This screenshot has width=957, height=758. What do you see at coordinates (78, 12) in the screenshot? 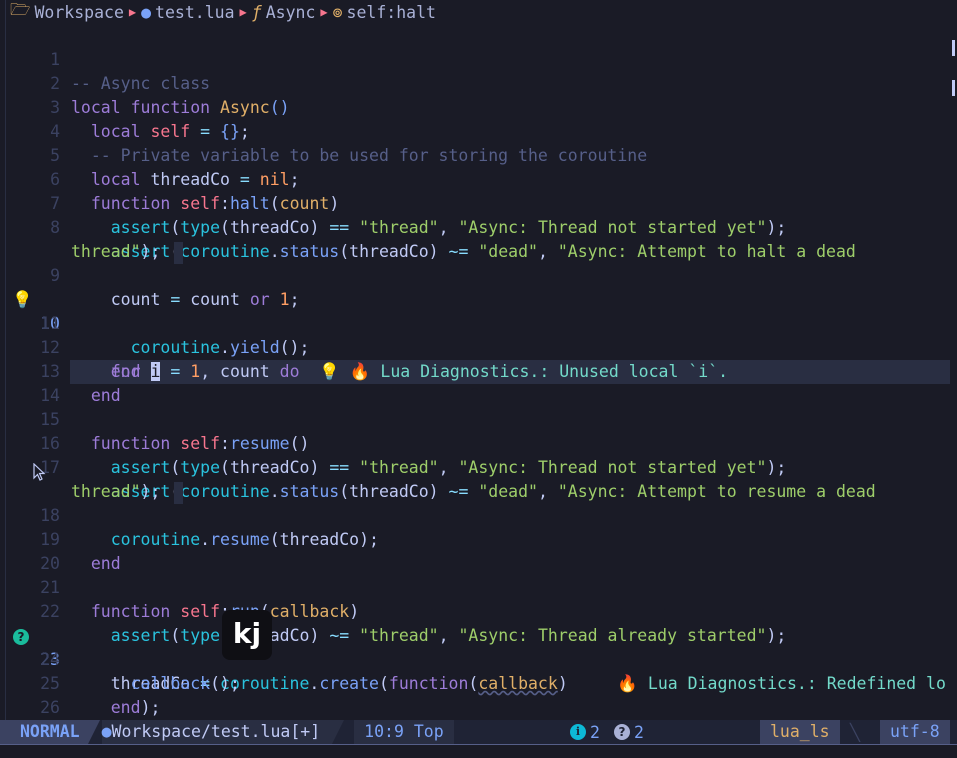
I see `breadcrumb-workspace: Workspace` at bounding box center [78, 12].